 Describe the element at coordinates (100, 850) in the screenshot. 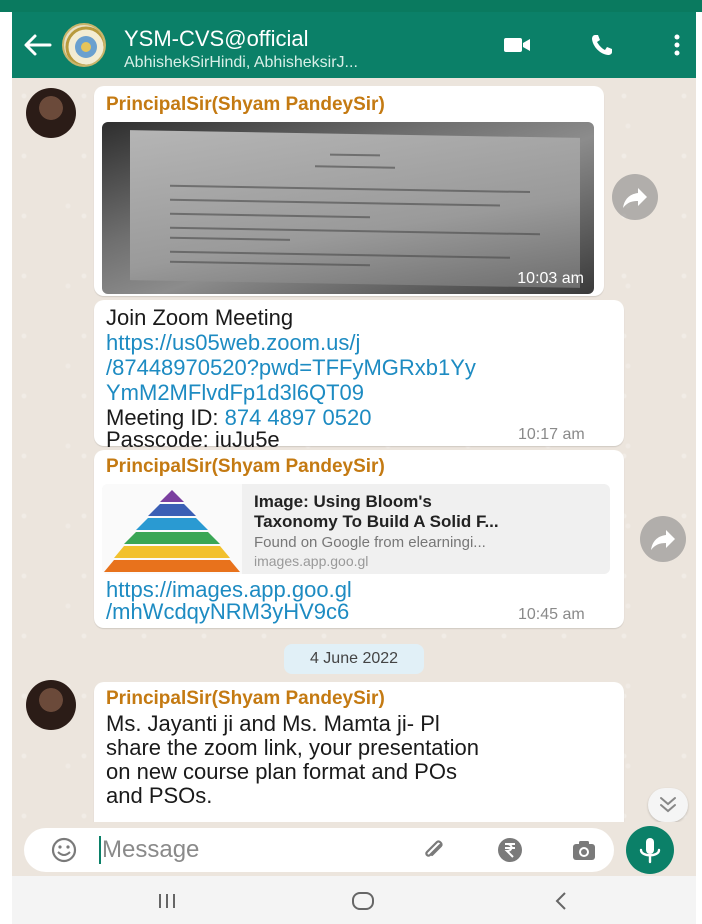

I see `text-caret` at that location.